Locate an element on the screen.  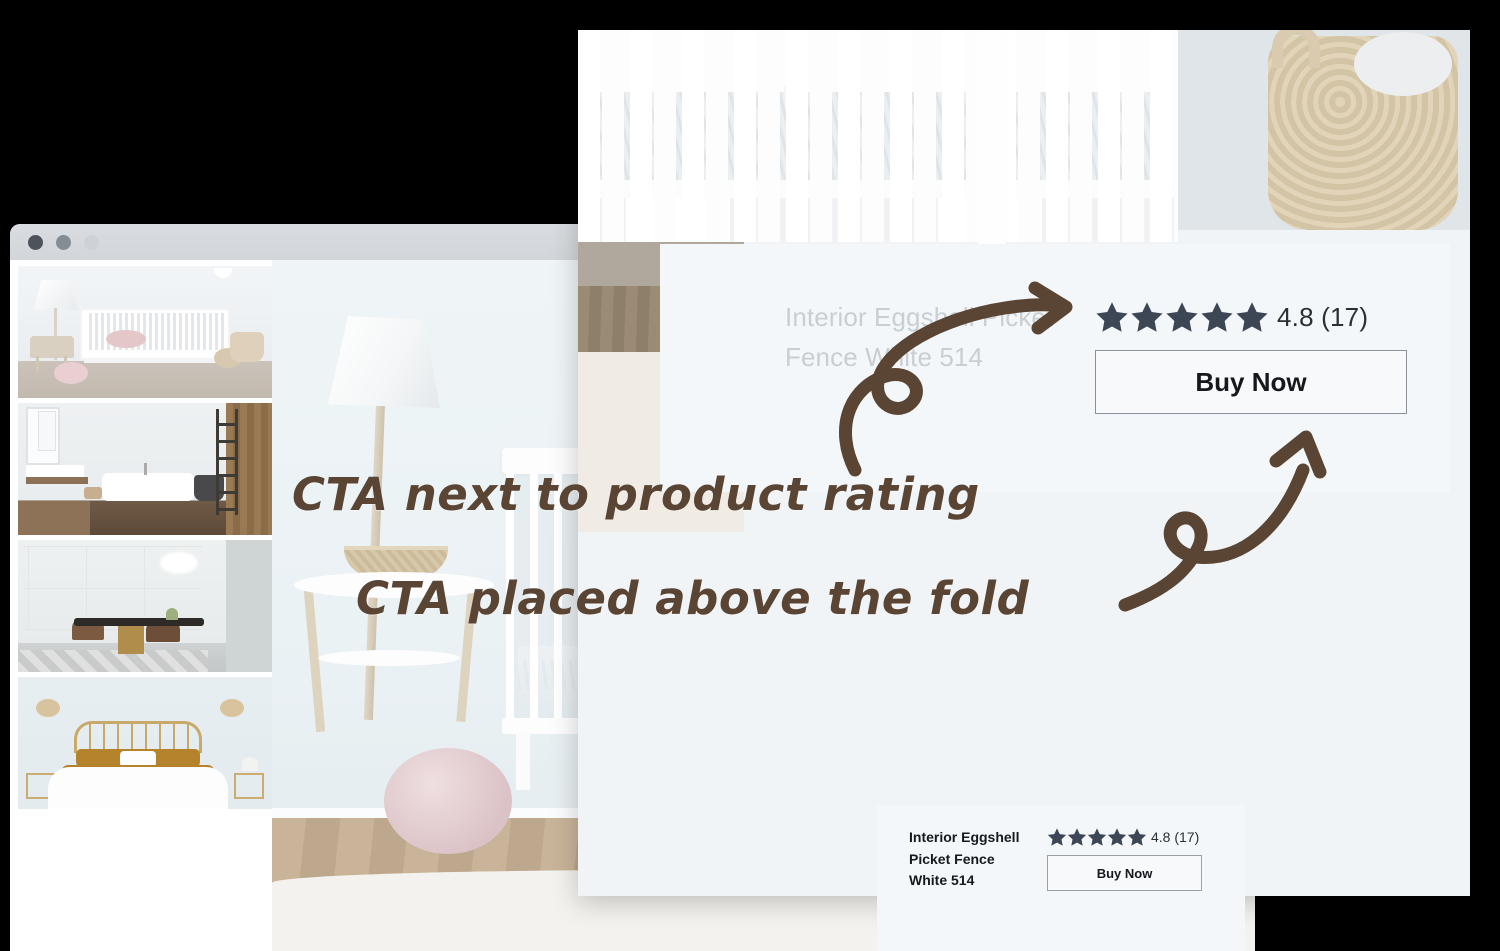
annotation-cta-next-to-rating: CTA next to product rating is located at coordinates (636, 494).